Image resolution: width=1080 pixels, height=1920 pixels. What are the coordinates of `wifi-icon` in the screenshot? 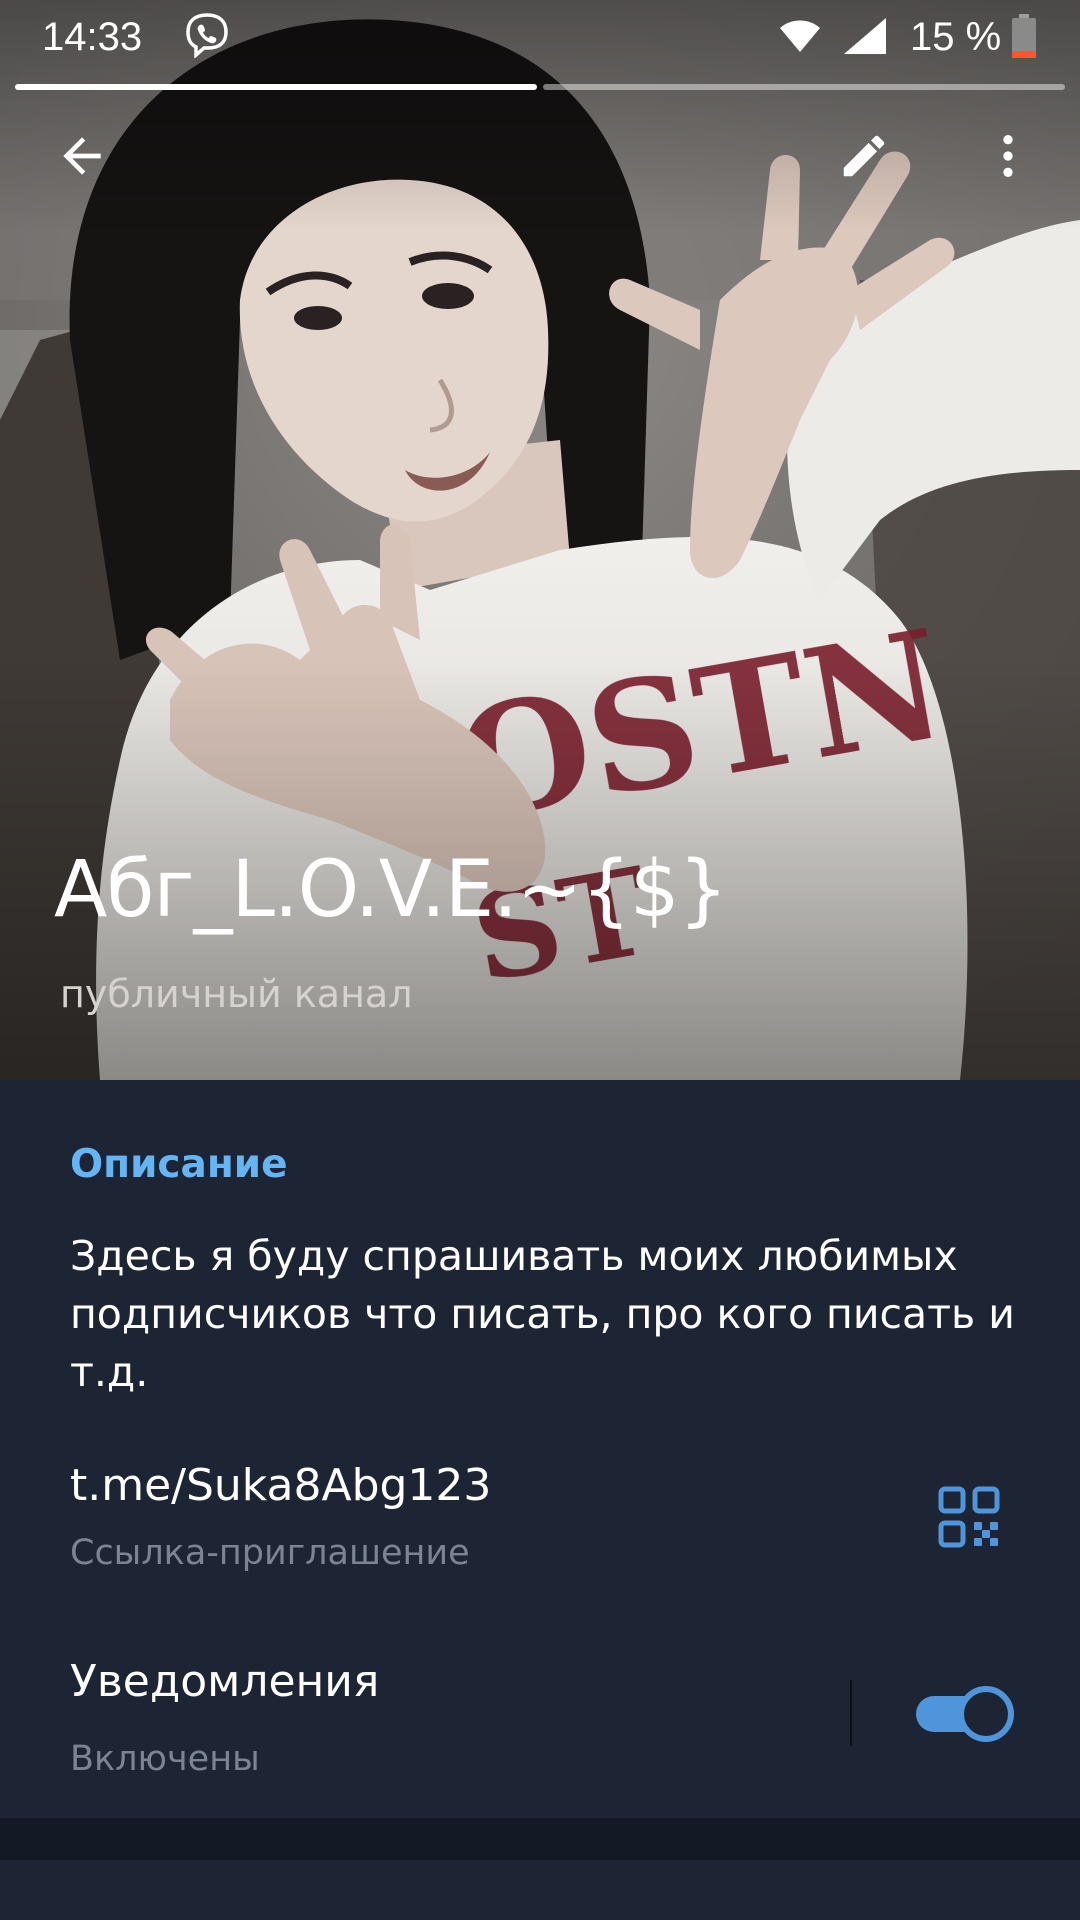 It's located at (800, 36).